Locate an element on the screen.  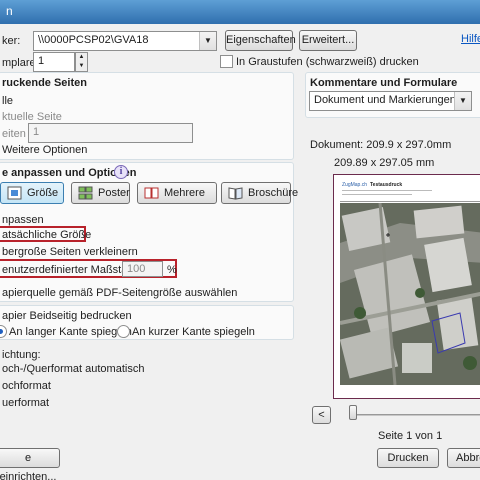
pages-all-label: lle is located at coordinates (8, 101).